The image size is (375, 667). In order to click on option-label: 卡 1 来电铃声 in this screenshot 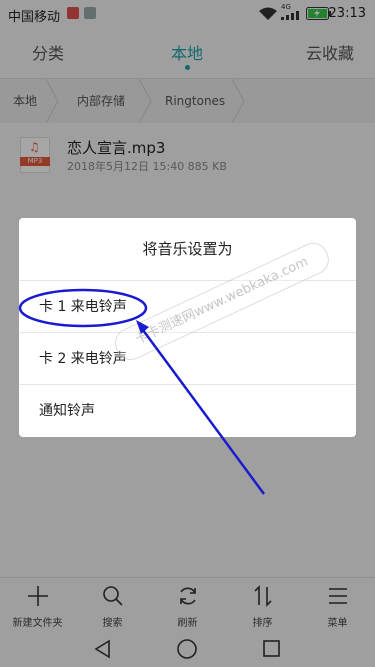, I will do `click(83, 307)`.